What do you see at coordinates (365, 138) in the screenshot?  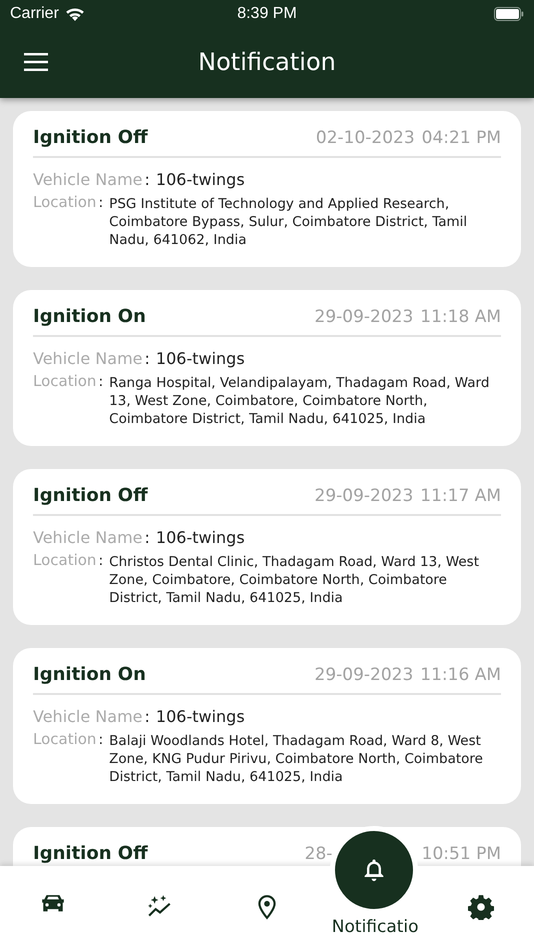 I see `date-text: 02-10-2023` at bounding box center [365, 138].